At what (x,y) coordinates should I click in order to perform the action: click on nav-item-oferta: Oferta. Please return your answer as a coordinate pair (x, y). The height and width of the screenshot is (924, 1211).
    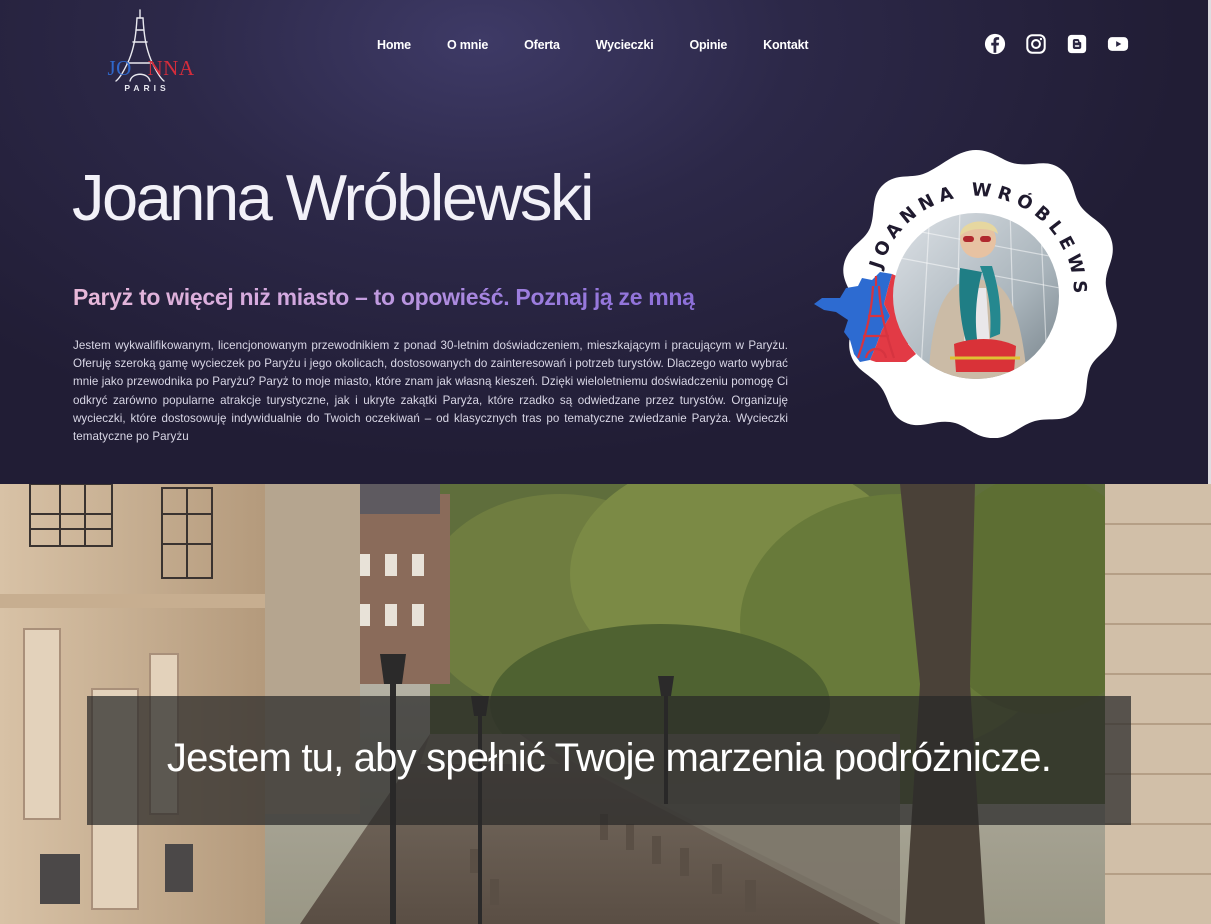
    Looking at the image, I should click on (542, 45).